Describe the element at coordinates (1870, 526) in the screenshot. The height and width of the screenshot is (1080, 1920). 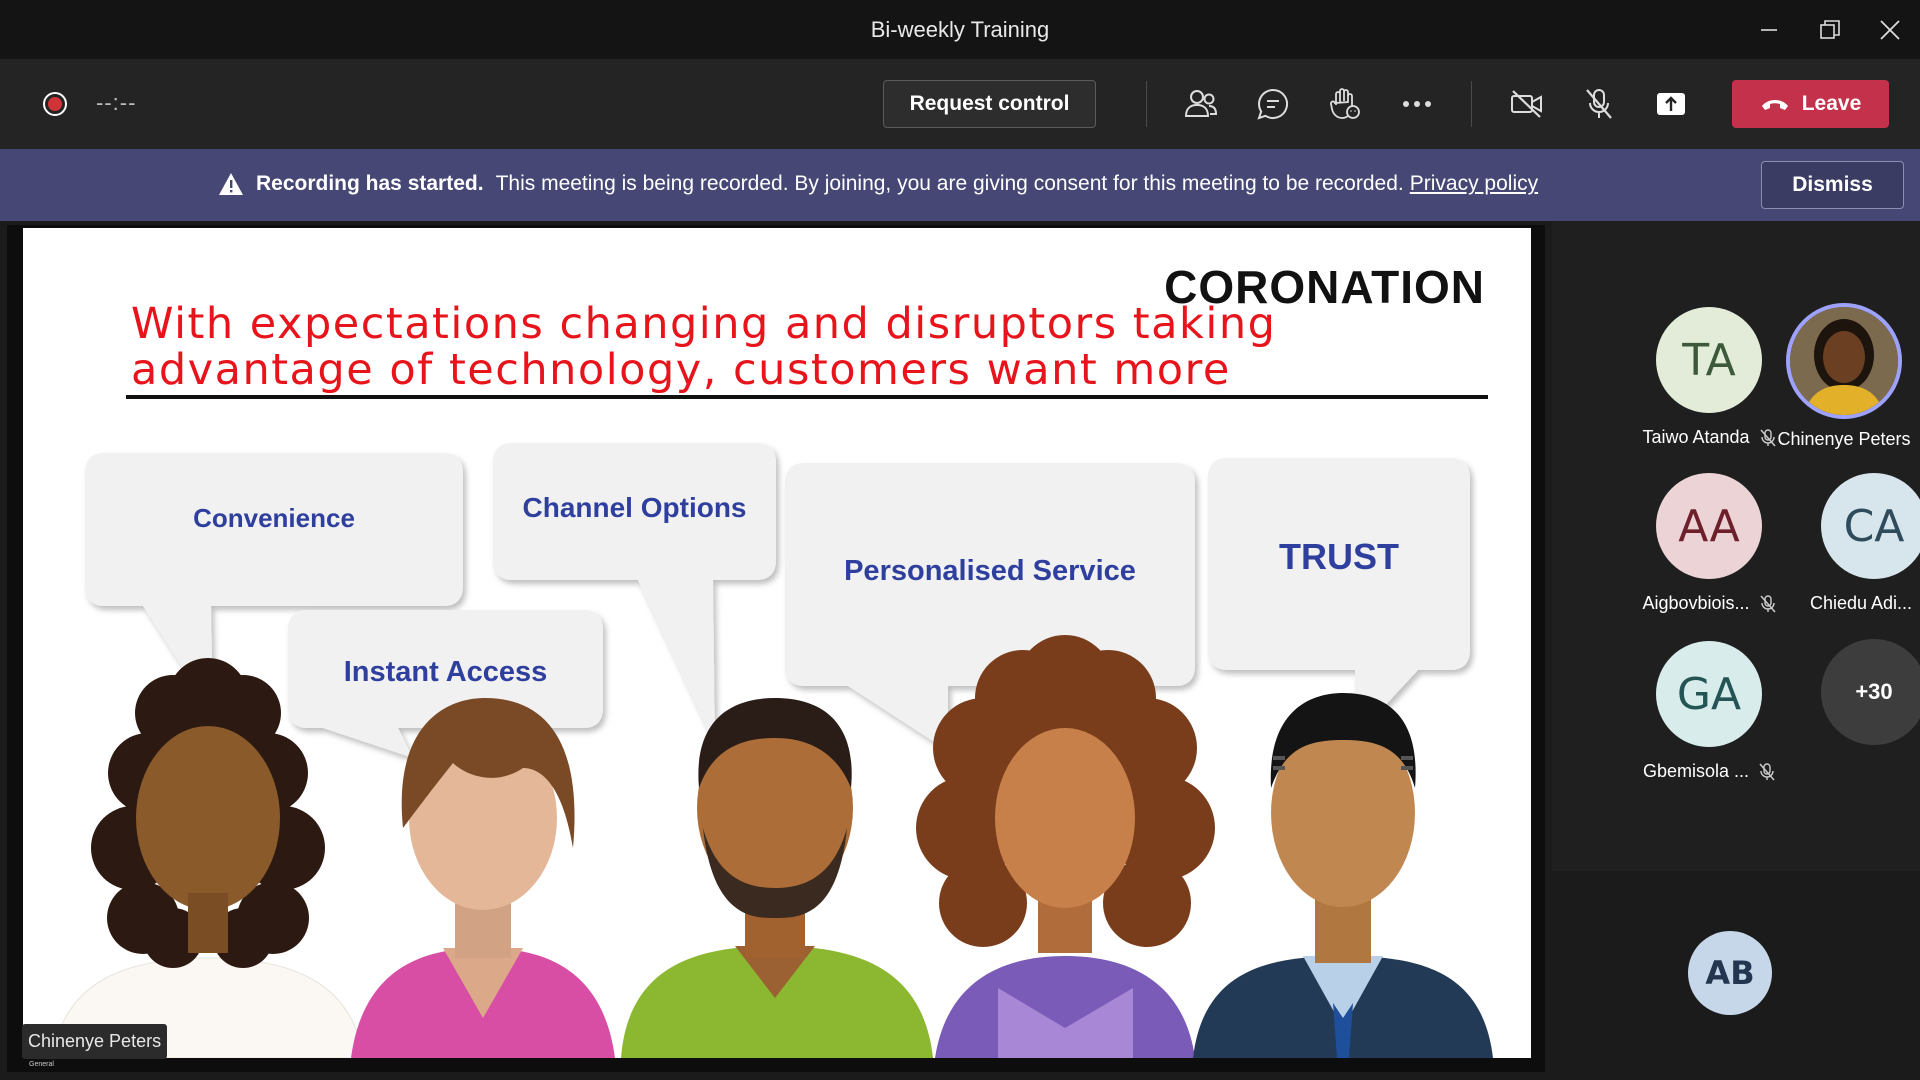
I see `avatar: CA` at that location.